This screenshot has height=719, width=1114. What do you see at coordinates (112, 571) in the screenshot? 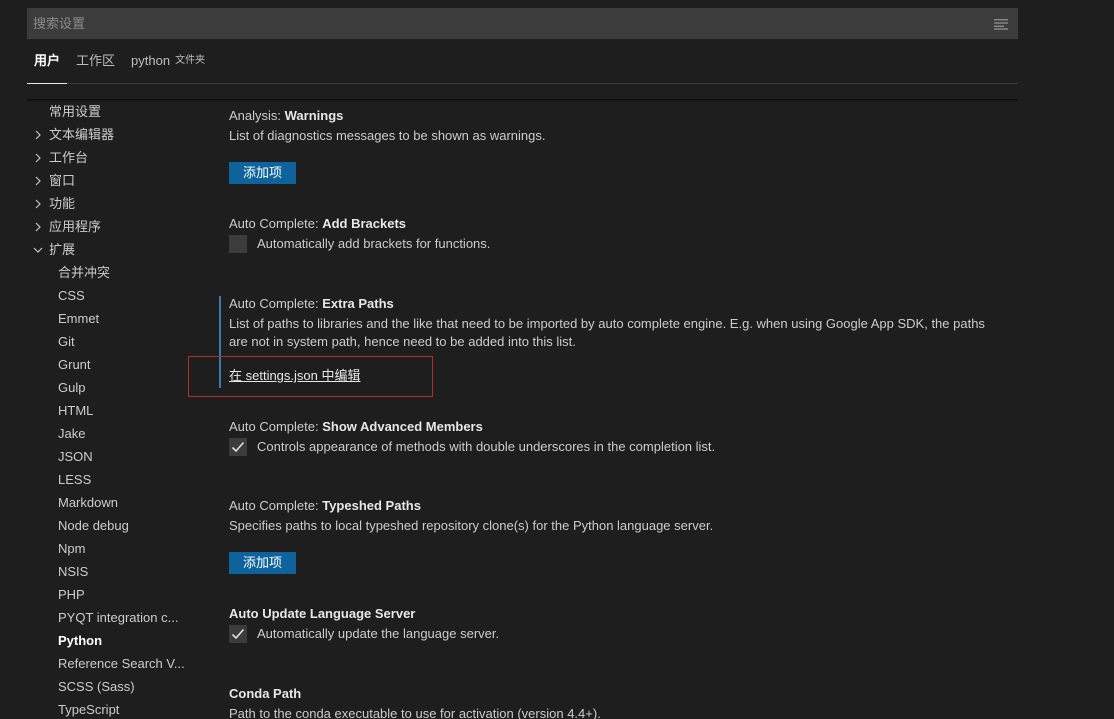
I see `toc-item-nsis: NSIS` at bounding box center [112, 571].